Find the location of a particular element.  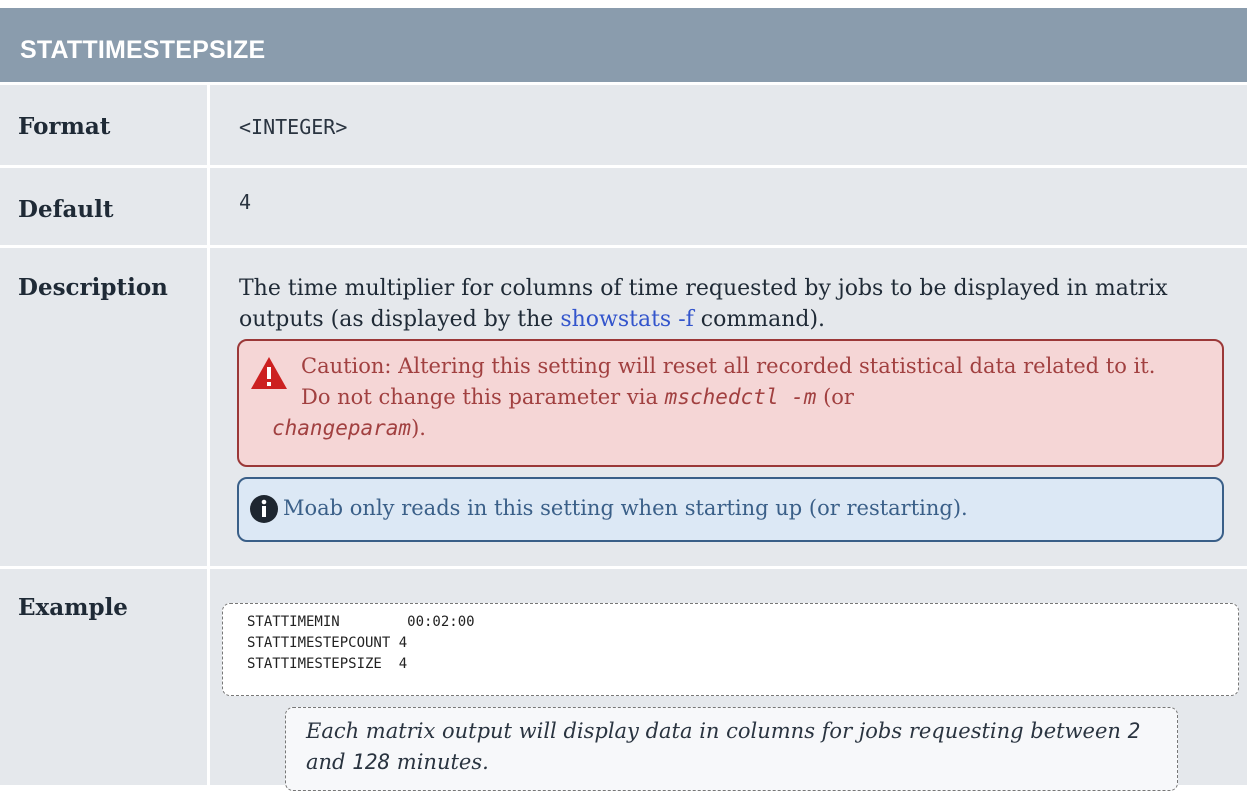

format-value: <INTEGER> is located at coordinates (293, 127).